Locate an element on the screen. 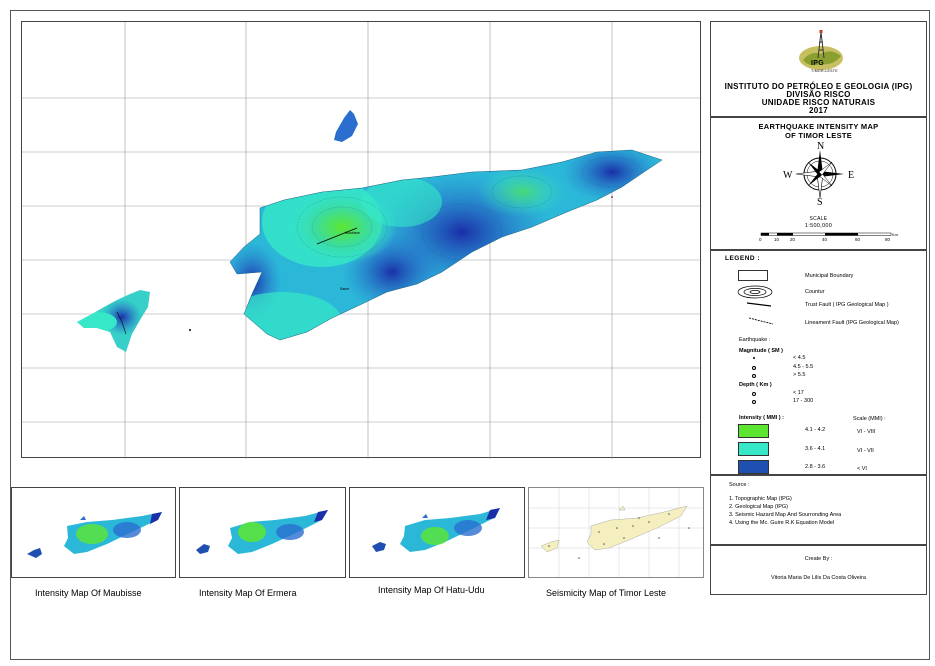 This screenshot has width=935, height=666. intensity-swatch-high is located at coordinates (753, 431).